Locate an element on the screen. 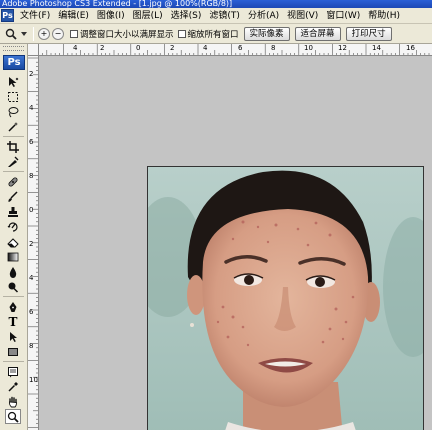 Image resolution: width=432 pixels, height=430 pixels. crop-tool is located at coordinates (13, 146).